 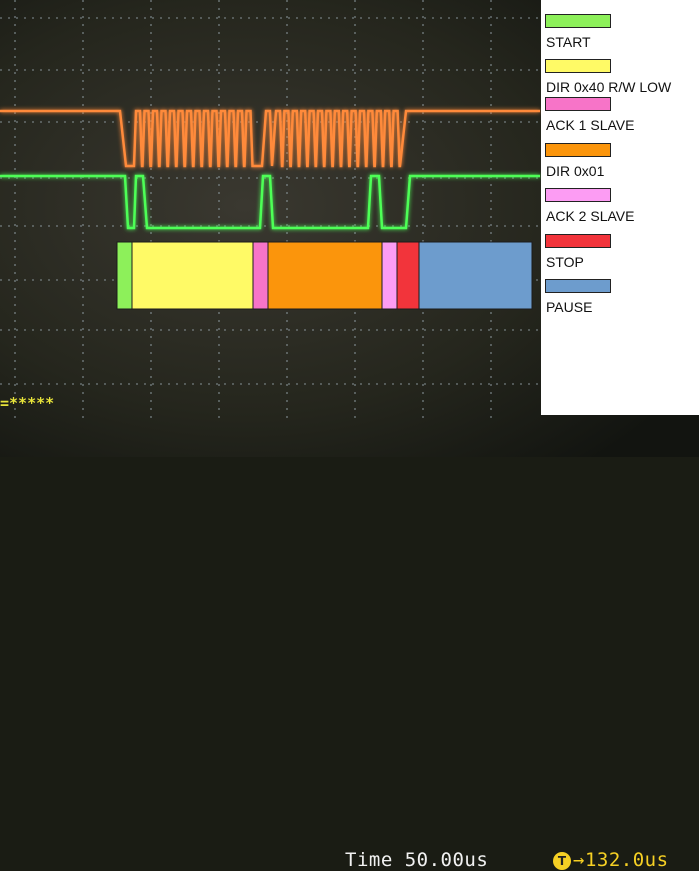 What do you see at coordinates (578, 150) in the screenshot?
I see `legend-swatch-dir-0x01` at bounding box center [578, 150].